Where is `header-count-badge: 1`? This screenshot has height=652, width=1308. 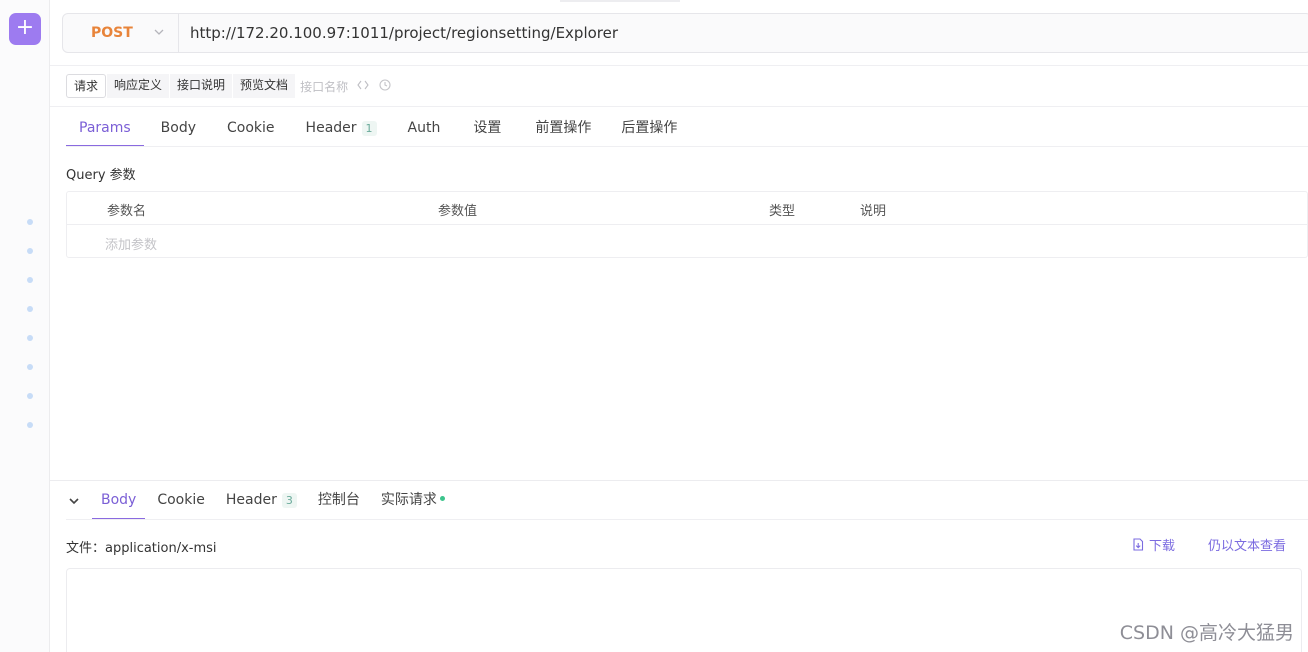 header-count-badge: 1 is located at coordinates (369, 128).